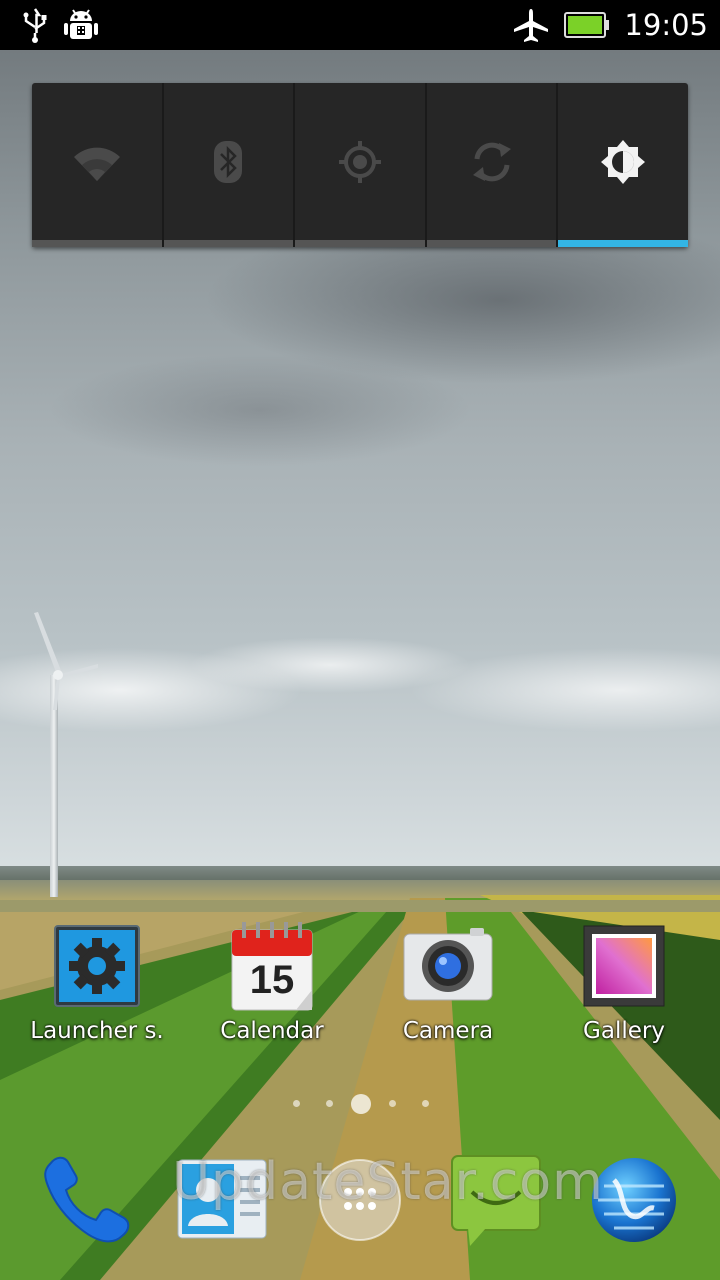  What do you see at coordinates (491, 162) in the screenshot?
I see `sync-icon` at bounding box center [491, 162].